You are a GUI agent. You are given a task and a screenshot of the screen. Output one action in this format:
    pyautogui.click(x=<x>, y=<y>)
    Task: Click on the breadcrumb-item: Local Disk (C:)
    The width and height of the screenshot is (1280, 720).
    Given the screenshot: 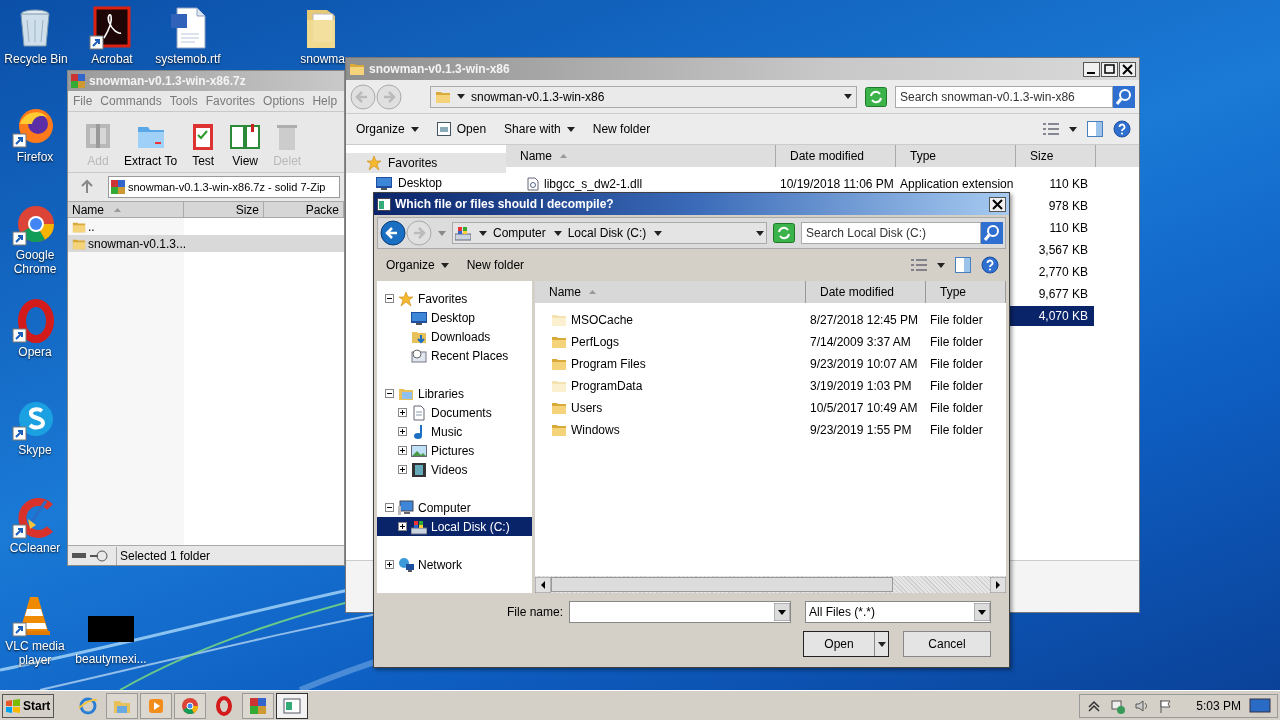 What is the action you would take?
    pyautogui.click(x=607, y=233)
    